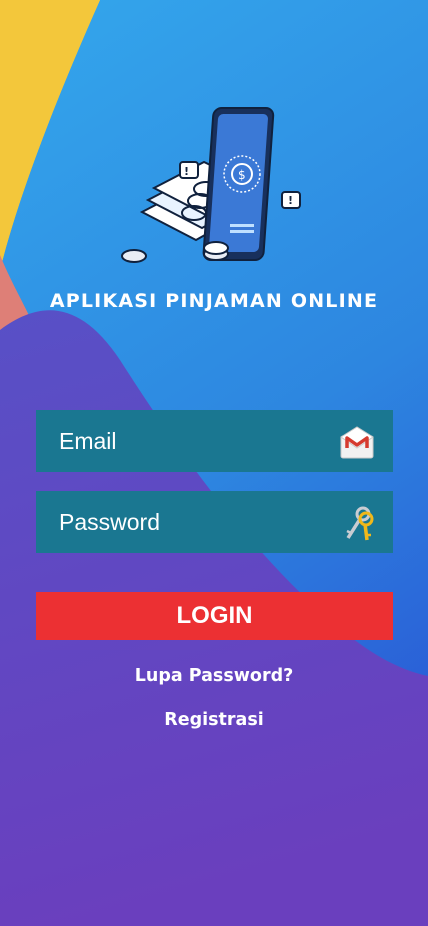 This screenshot has width=428, height=926. I want to click on password-field, so click(214, 522).